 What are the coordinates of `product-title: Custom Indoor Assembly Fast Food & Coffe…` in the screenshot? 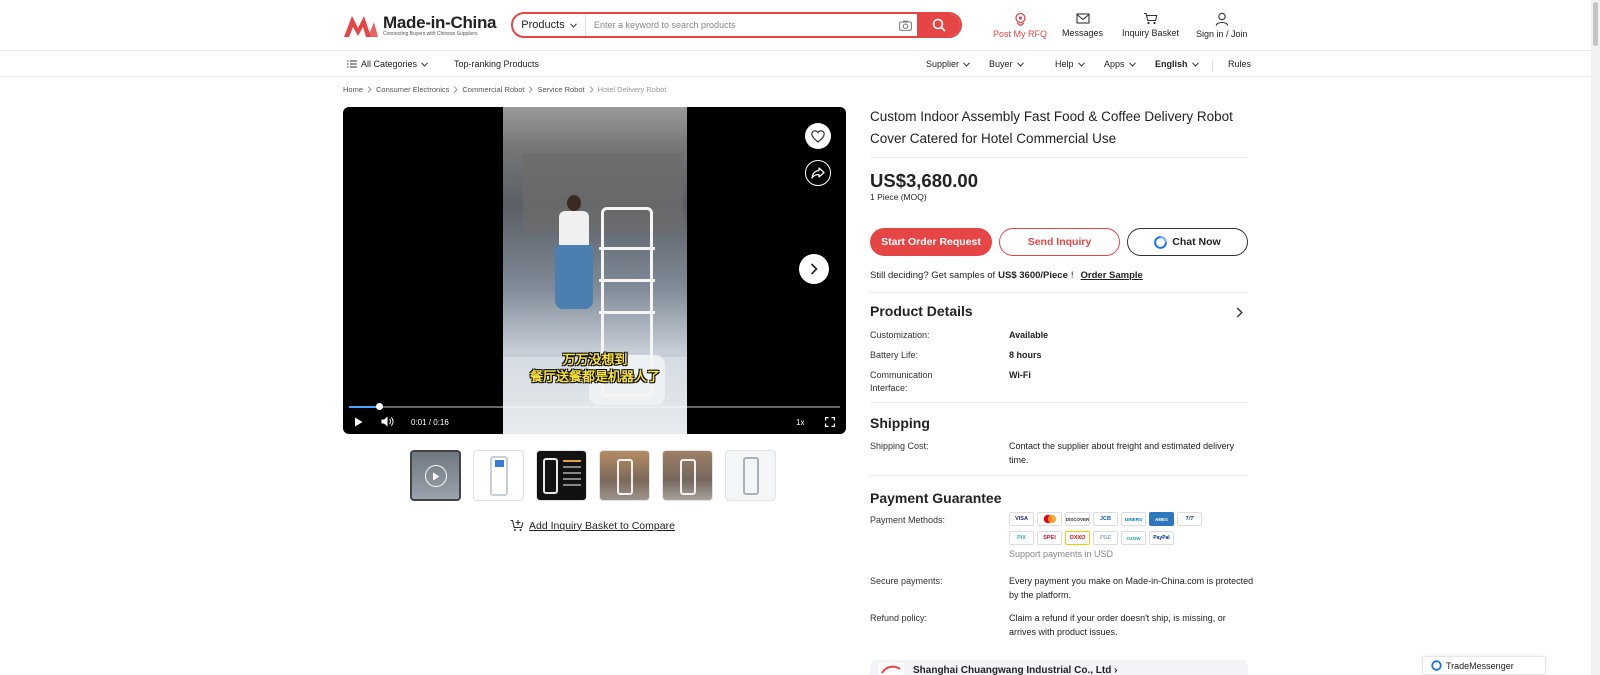 It's located at (1051, 127).